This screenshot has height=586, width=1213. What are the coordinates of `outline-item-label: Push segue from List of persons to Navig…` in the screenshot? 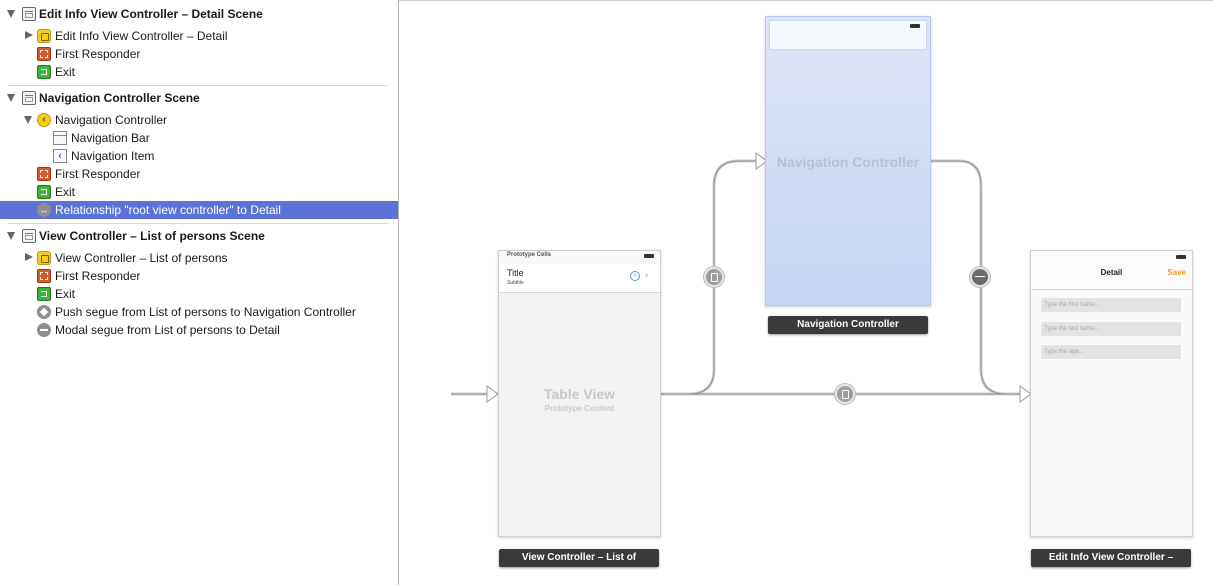 It's located at (205, 312).